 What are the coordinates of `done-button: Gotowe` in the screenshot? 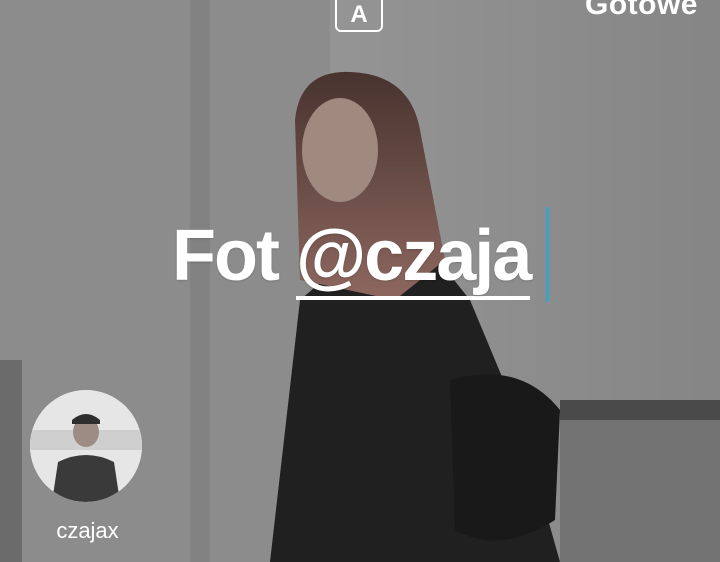 It's located at (641, 11).